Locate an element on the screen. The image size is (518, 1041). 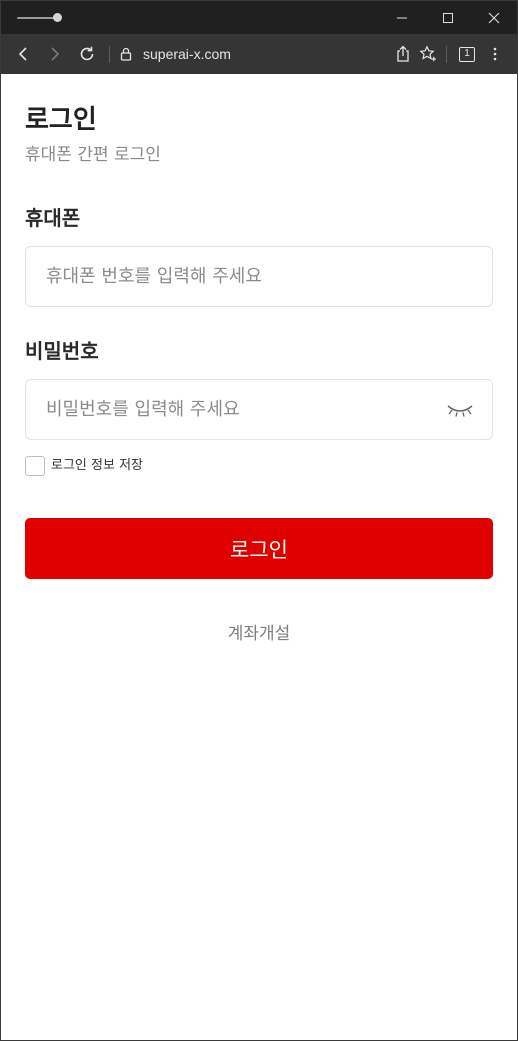
tab-count-icon: 1 is located at coordinates (467, 54).